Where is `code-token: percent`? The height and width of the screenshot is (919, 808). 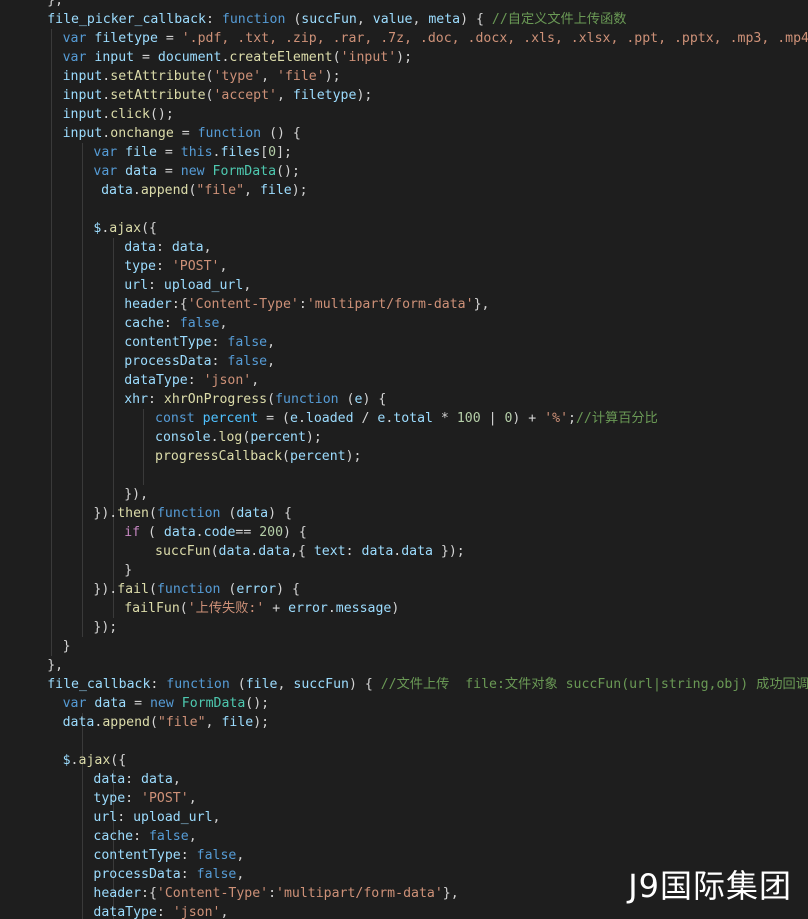 code-token: percent is located at coordinates (230, 418).